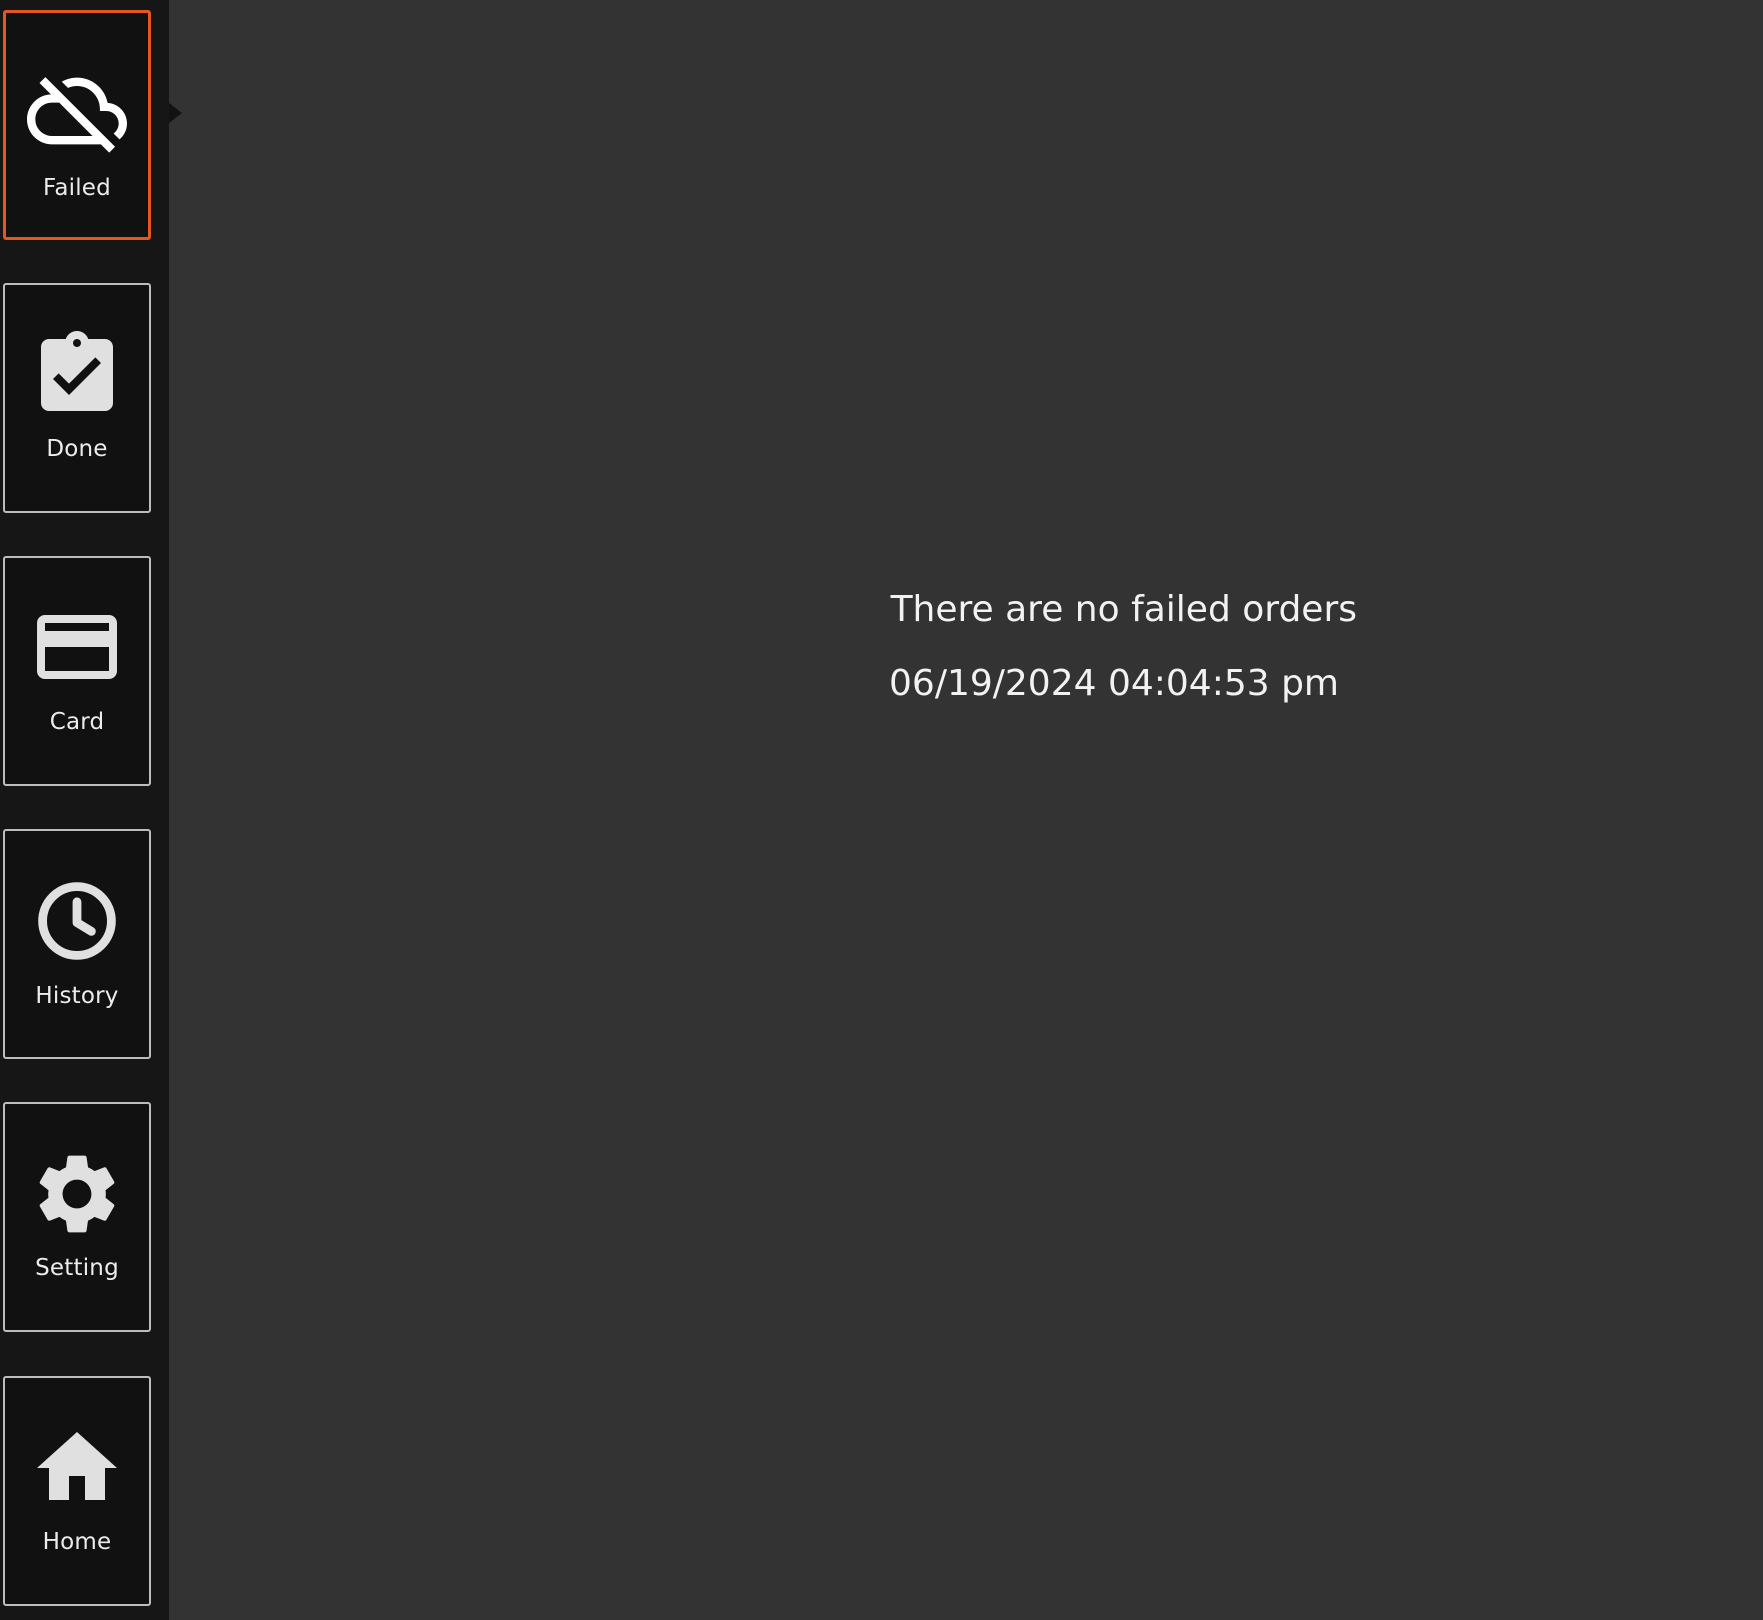 The image size is (1763, 1620). What do you see at coordinates (77, 115) in the screenshot?
I see `cloud-off-icon` at bounding box center [77, 115].